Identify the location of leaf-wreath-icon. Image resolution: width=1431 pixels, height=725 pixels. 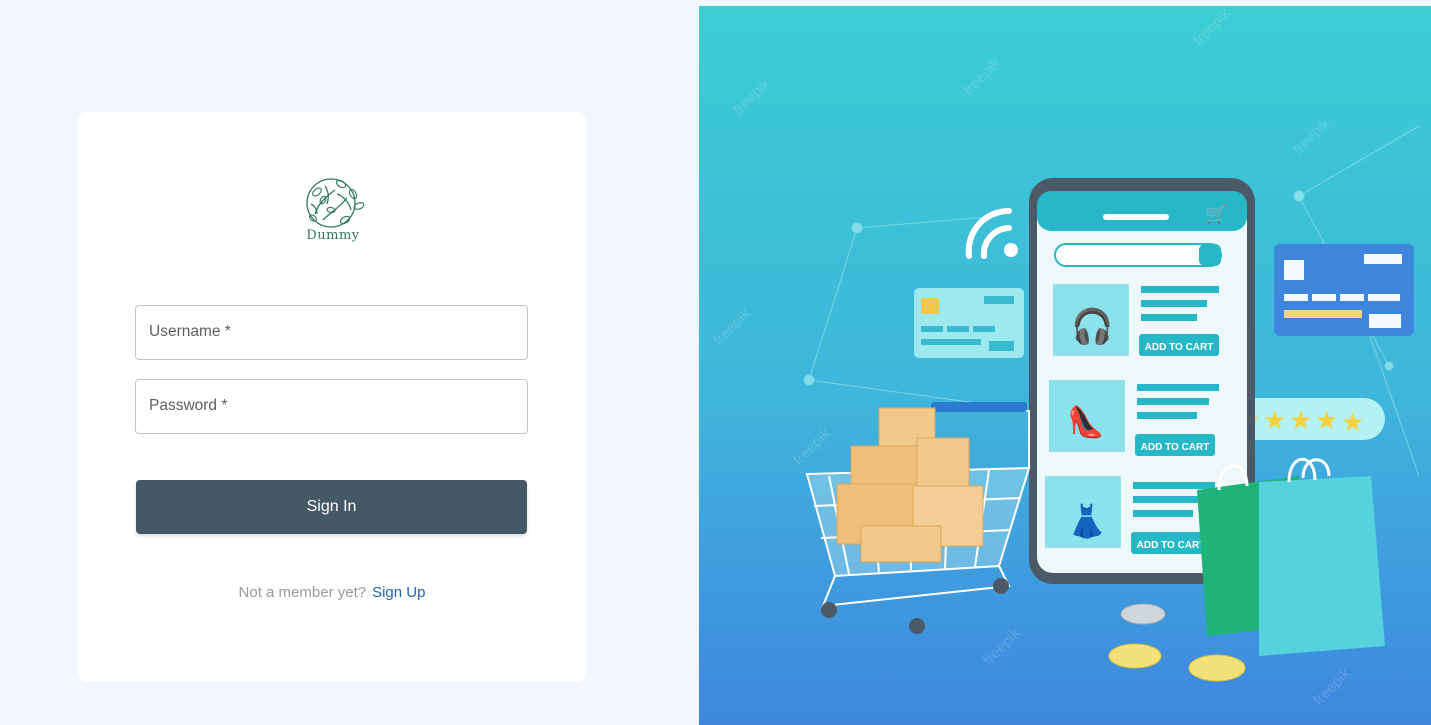
(335, 203).